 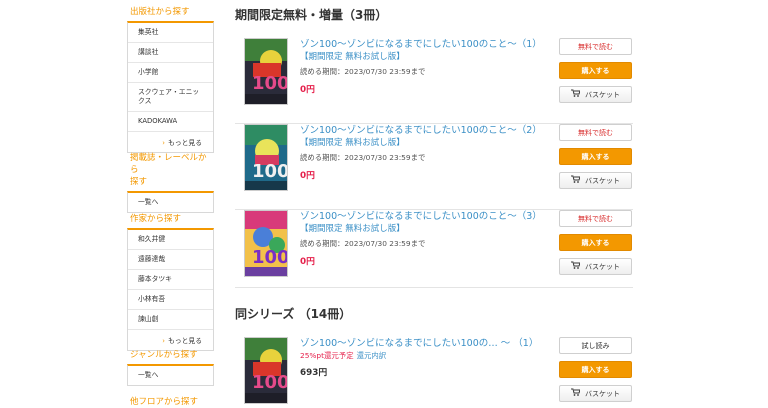 I want to click on sidebar-item-author: 遠藤達哉, so click(x=170, y=260).